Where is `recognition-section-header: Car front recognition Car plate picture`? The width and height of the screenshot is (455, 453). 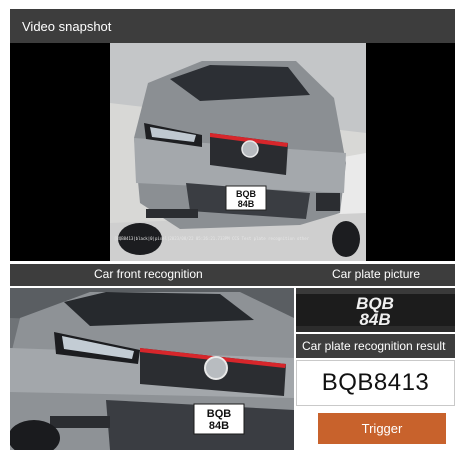 recognition-section-header: Car front recognition Car plate picture is located at coordinates (232, 275).